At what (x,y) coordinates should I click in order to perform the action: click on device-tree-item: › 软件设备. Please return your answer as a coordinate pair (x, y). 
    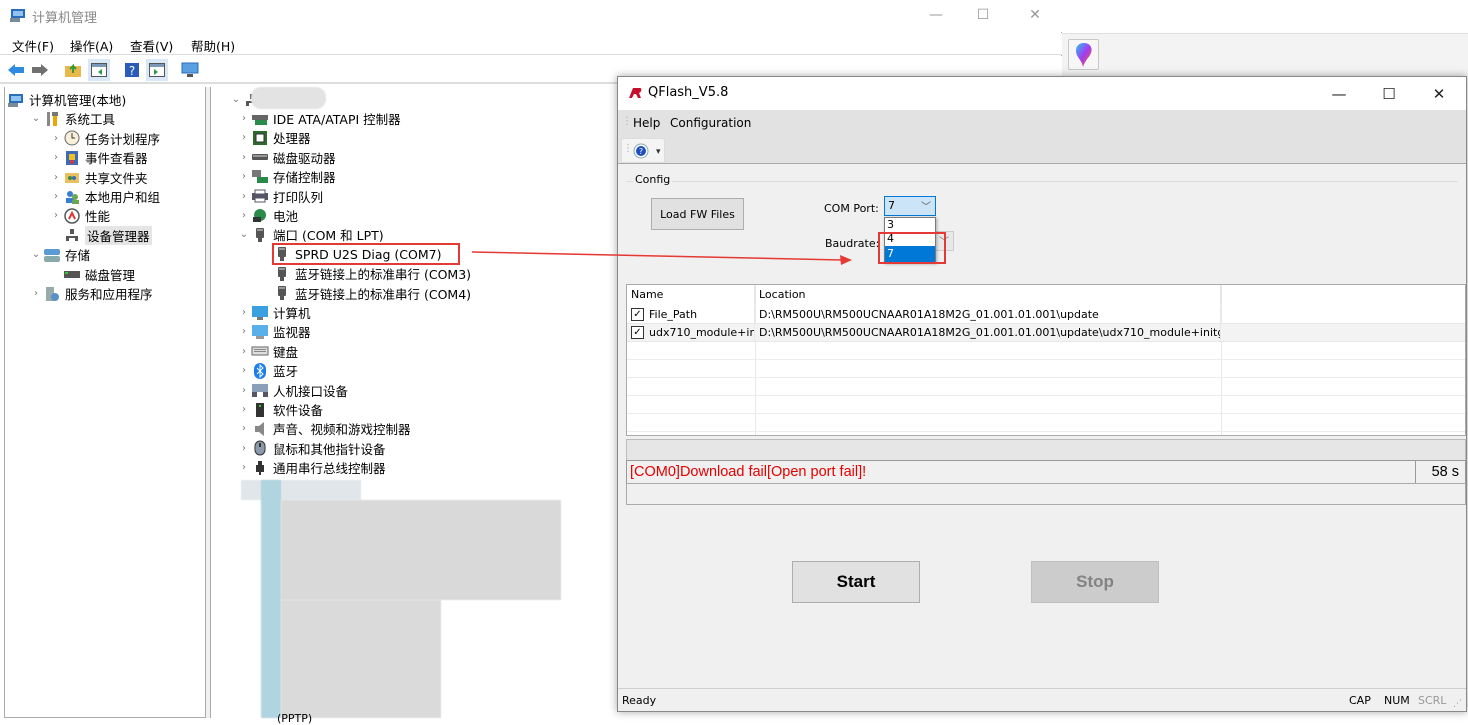
    Looking at the image, I should click on (280, 409).